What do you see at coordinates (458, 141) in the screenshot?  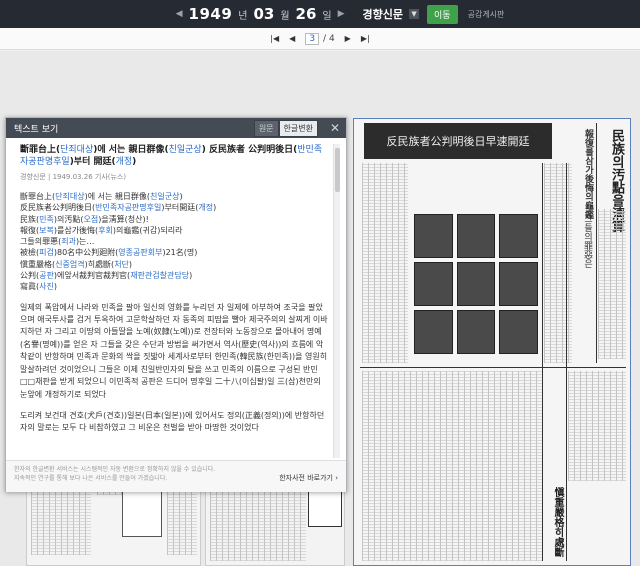 I see `scan-headline: 反民族者公判明後日早速開廷` at bounding box center [458, 141].